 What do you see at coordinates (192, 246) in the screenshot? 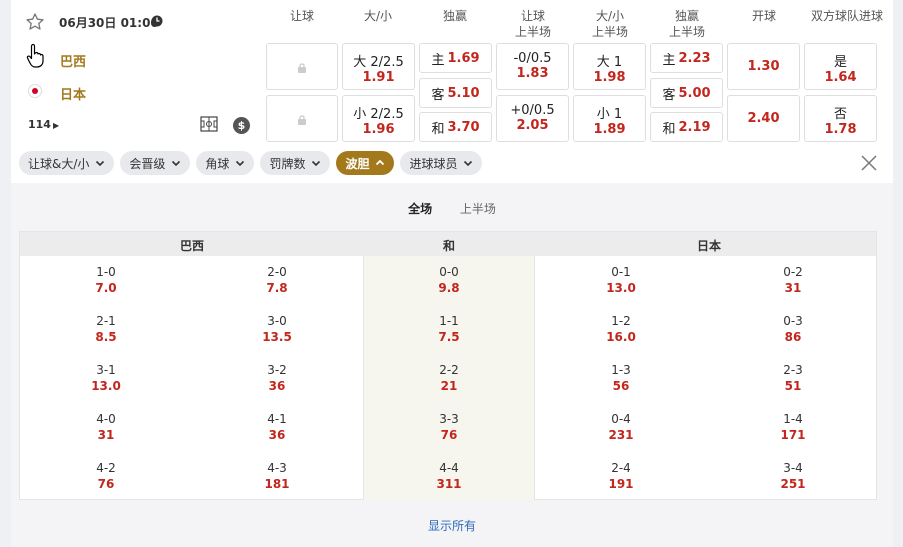
I see `header-home: 巴西` at bounding box center [192, 246].